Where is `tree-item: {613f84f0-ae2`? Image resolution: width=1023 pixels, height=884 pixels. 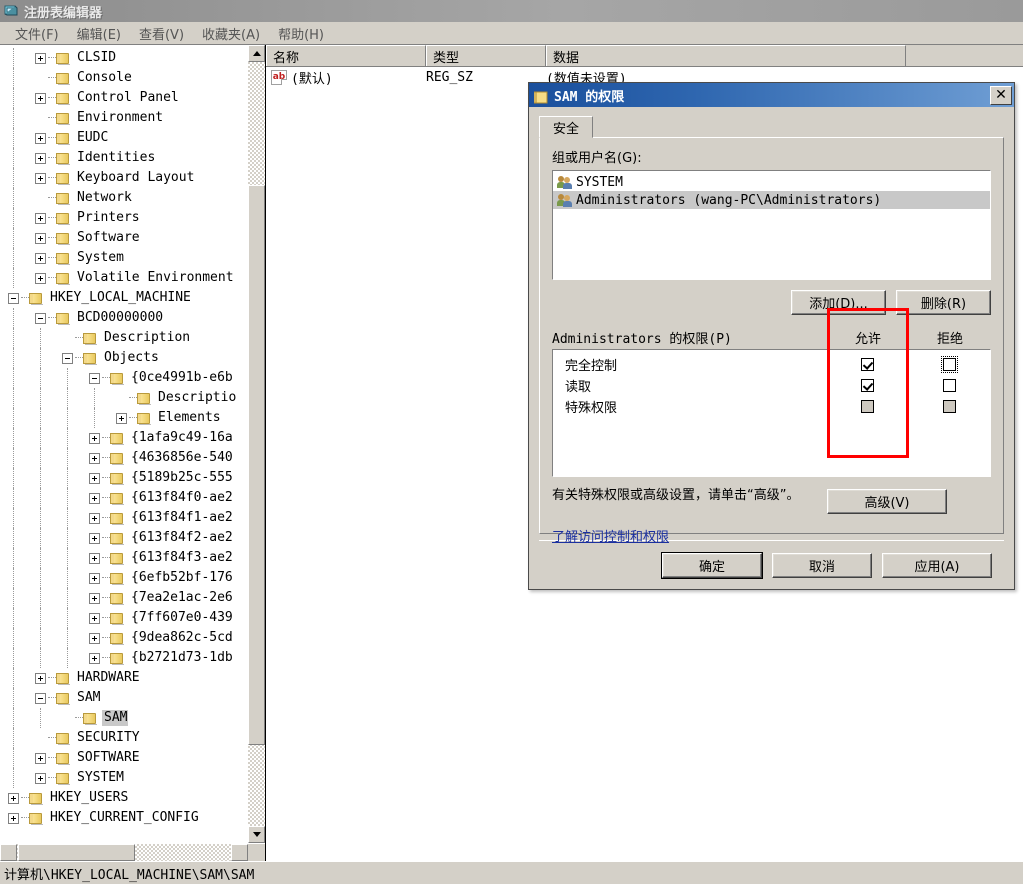 tree-item: {613f84f0-ae2 is located at coordinates (132, 498).